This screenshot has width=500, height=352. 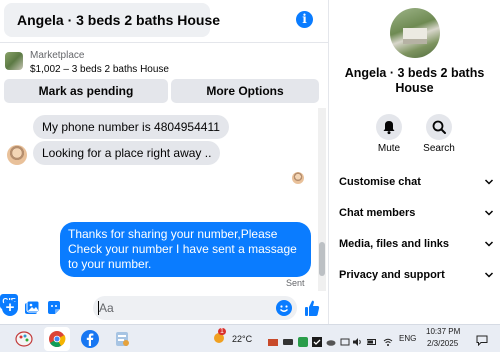 I want to click on devices-icon, so click(x=288, y=339).